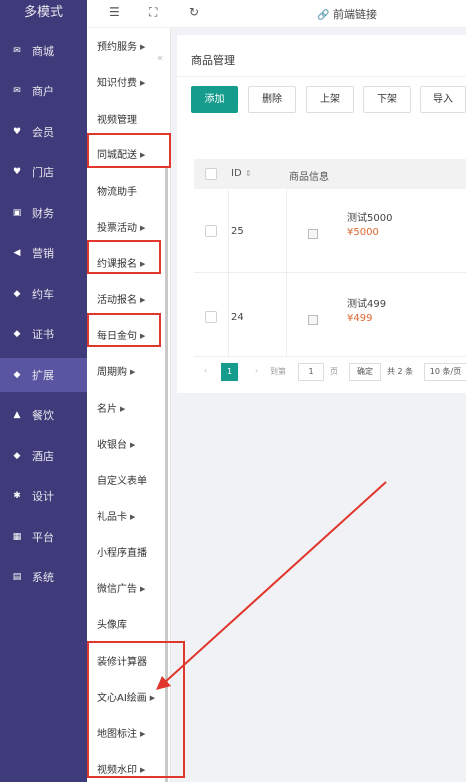  Describe the element at coordinates (275, 582) in the screenshot. I see `arrow-shaft` at that location.